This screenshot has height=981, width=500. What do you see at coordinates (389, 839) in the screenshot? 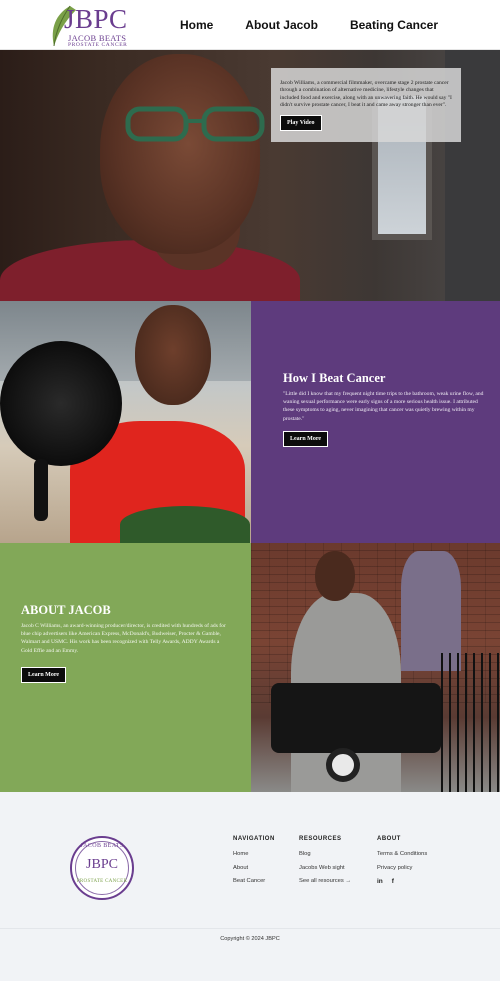
I see `footer-about-heading: ABOUT` at bounding box center [389, 839].